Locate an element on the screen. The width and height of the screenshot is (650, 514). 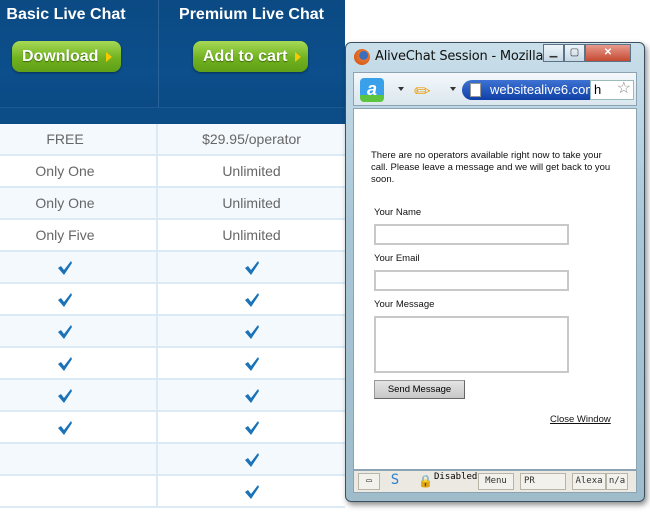
url-text: websitealive6.com is located at coordinates (540, 89).